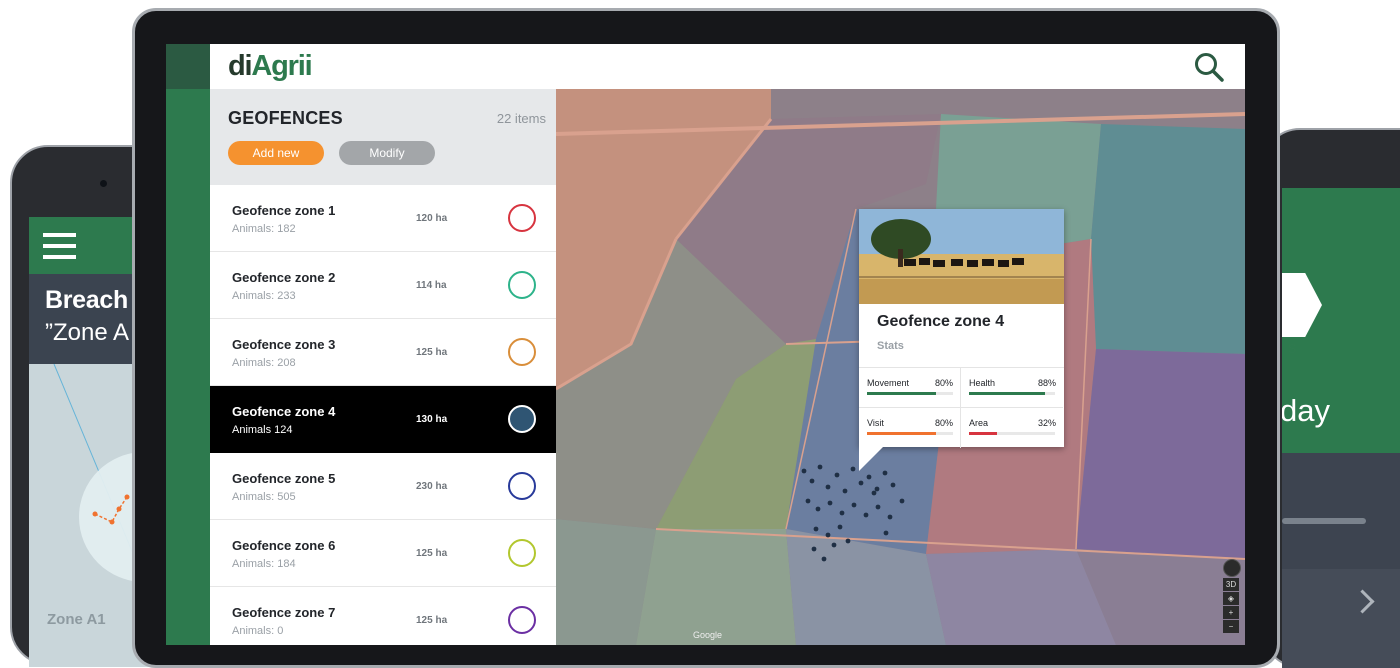 Image resolution: width=1400 pixels, height=668 pixels. Describe the element at coordinates (1012, 428) in the screenshot. I see `stat-area: Area 32%` at that location.